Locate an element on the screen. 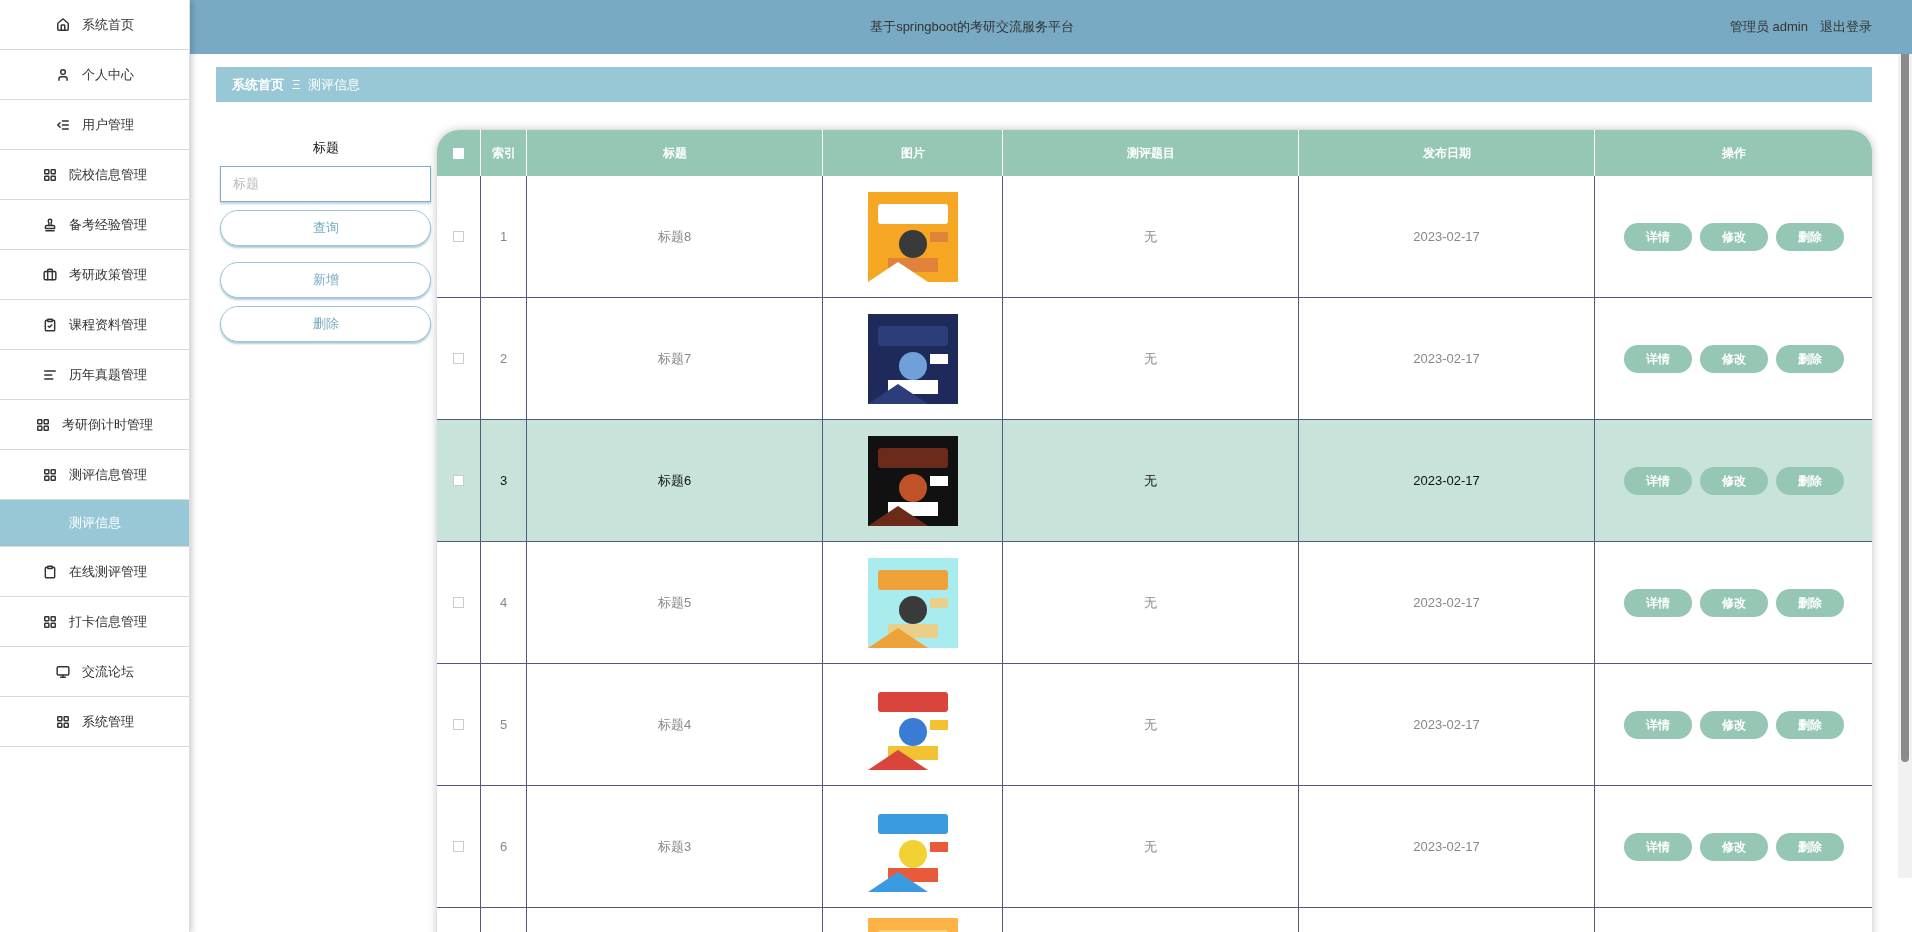 This screenshot has height=932, width=1912. logout-link: 退出登录 is located at coordinates (1846, 27).